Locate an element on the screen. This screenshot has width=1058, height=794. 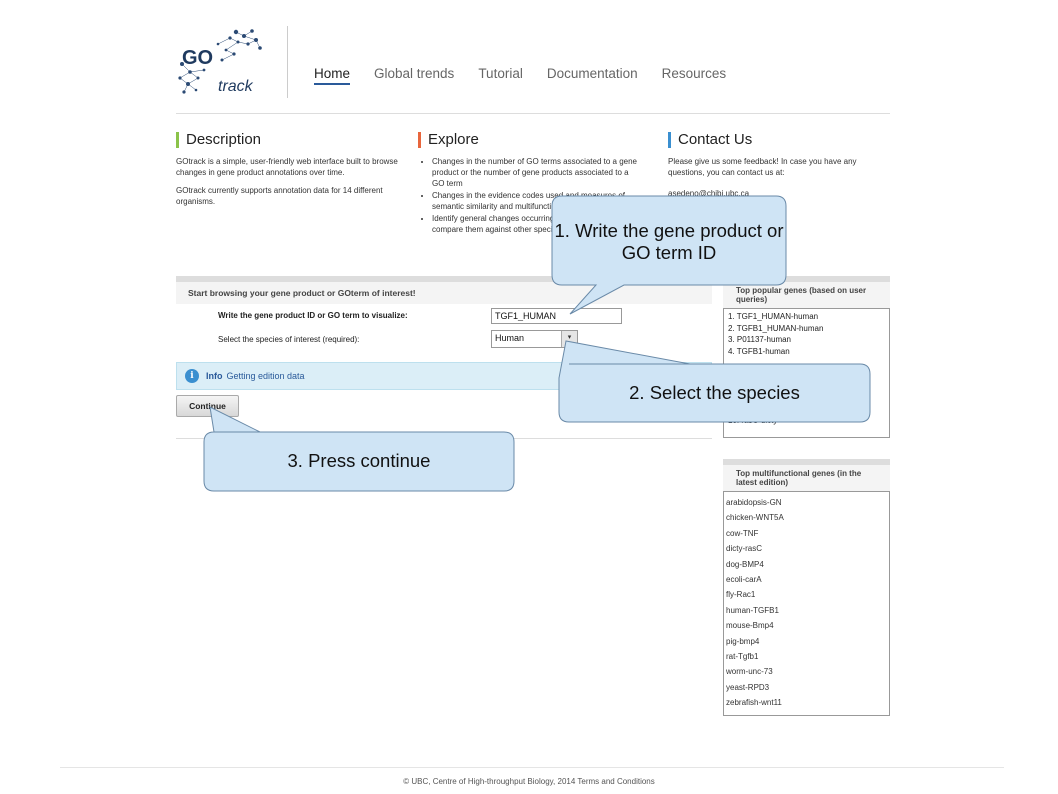
nav-tutorial: Tutorial is located at coordinates (500, 75).